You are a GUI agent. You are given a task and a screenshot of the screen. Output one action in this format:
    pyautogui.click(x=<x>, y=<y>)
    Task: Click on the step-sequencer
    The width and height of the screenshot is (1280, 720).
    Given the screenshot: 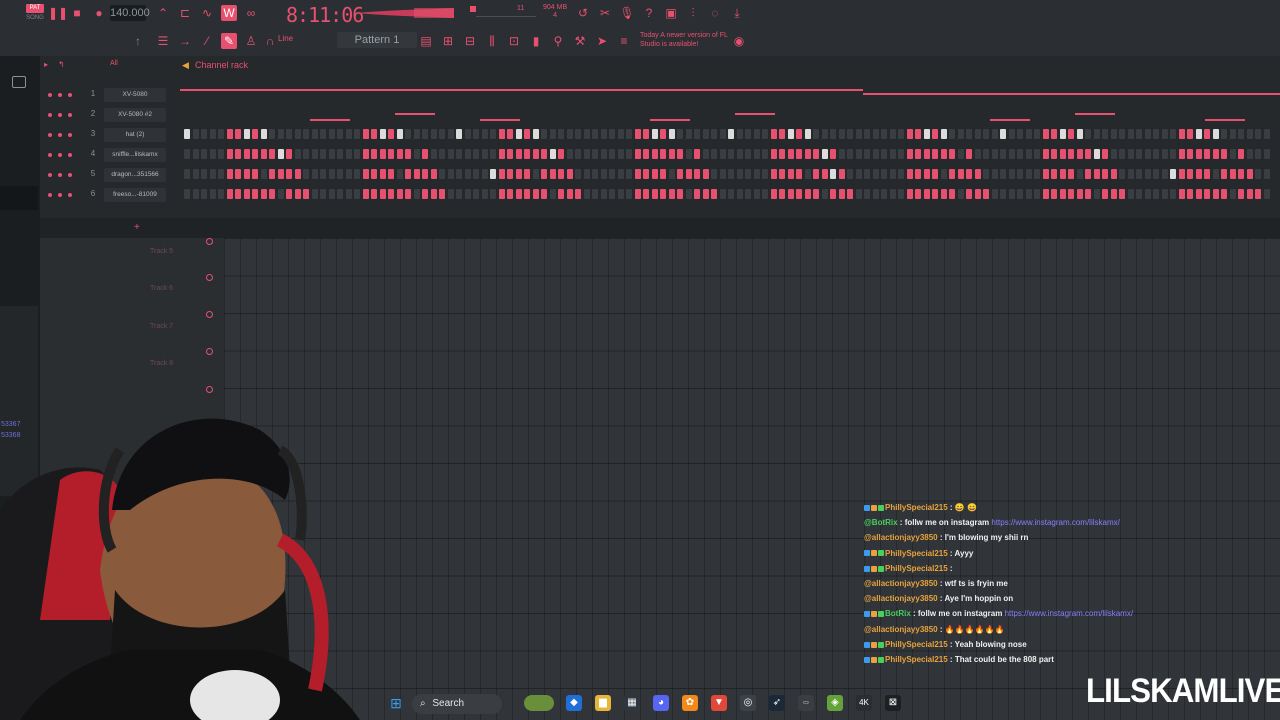 What is the action you would take?
    pyautogui.click(x=730, y=95)
    